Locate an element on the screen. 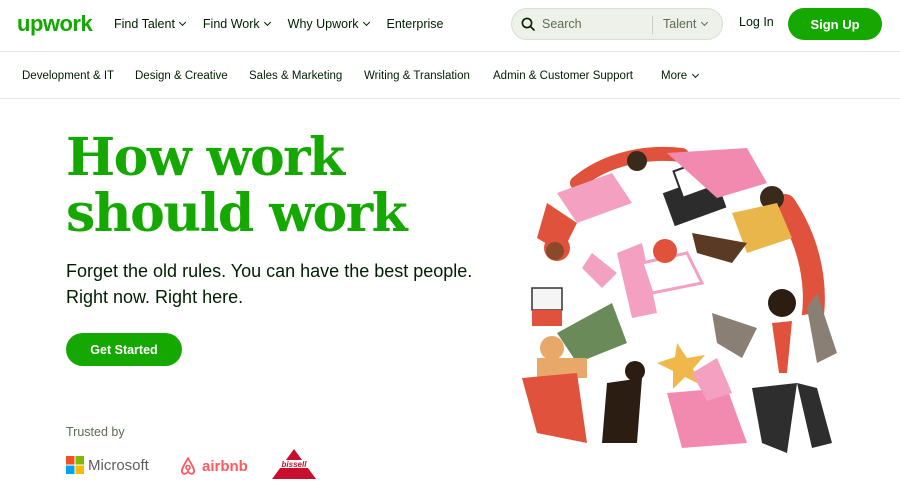 The image size is (900, 495). category-design-creative: Design & Creative is located at coordinates (181, 76).